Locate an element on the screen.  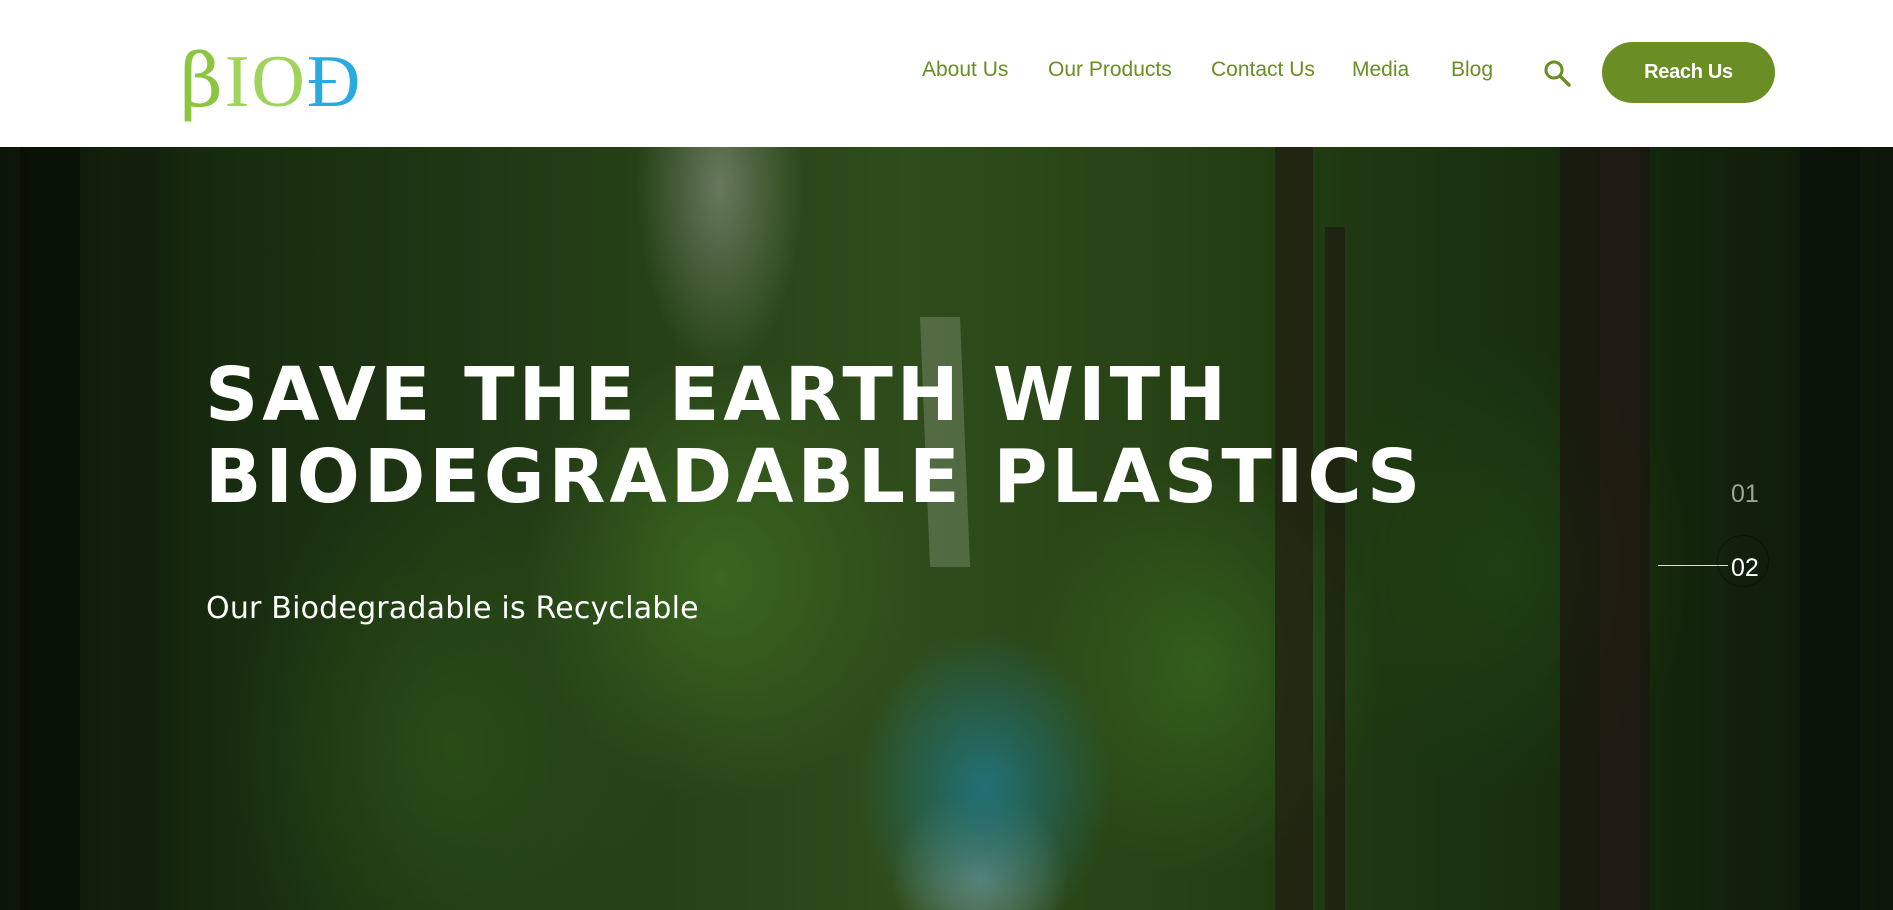
logo: βIOƉ is located at coordinates (287, 81).